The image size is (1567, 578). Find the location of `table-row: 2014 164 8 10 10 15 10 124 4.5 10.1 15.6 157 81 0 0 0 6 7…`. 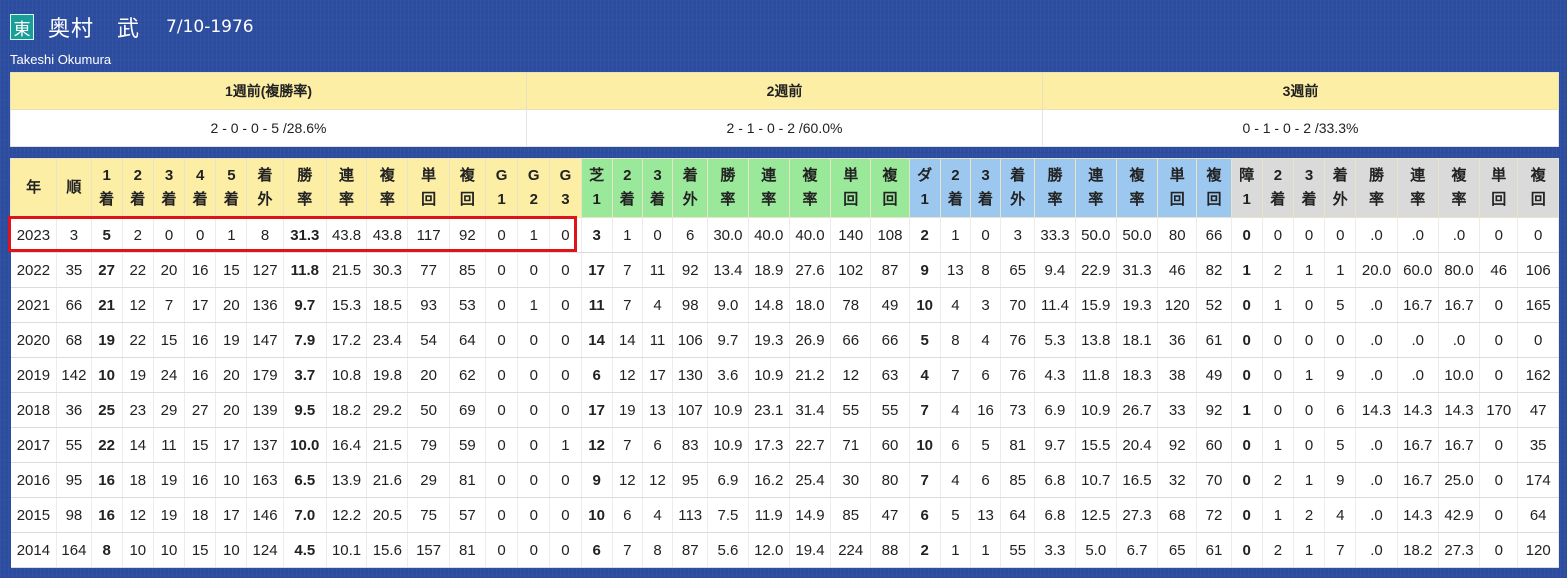

table-row: 2014 164 8 10 10 15 10 124 4.5 10.1 15.6 157 81 0 0 0 6 7… is located at coordinates (784, 550).